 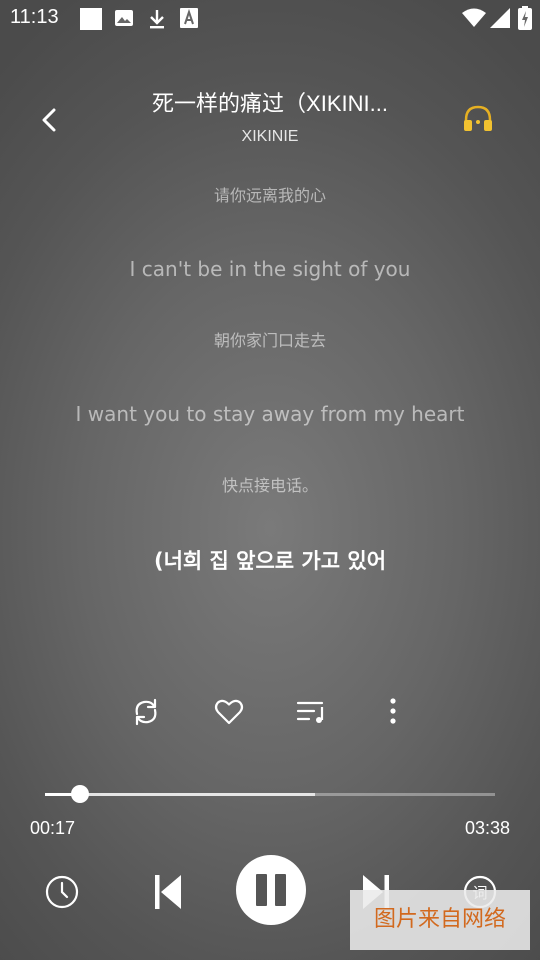 What do you see at coordinates (474, 20) in the screenshot?
I see `wifi-icon` at bounding box center [474, 20].